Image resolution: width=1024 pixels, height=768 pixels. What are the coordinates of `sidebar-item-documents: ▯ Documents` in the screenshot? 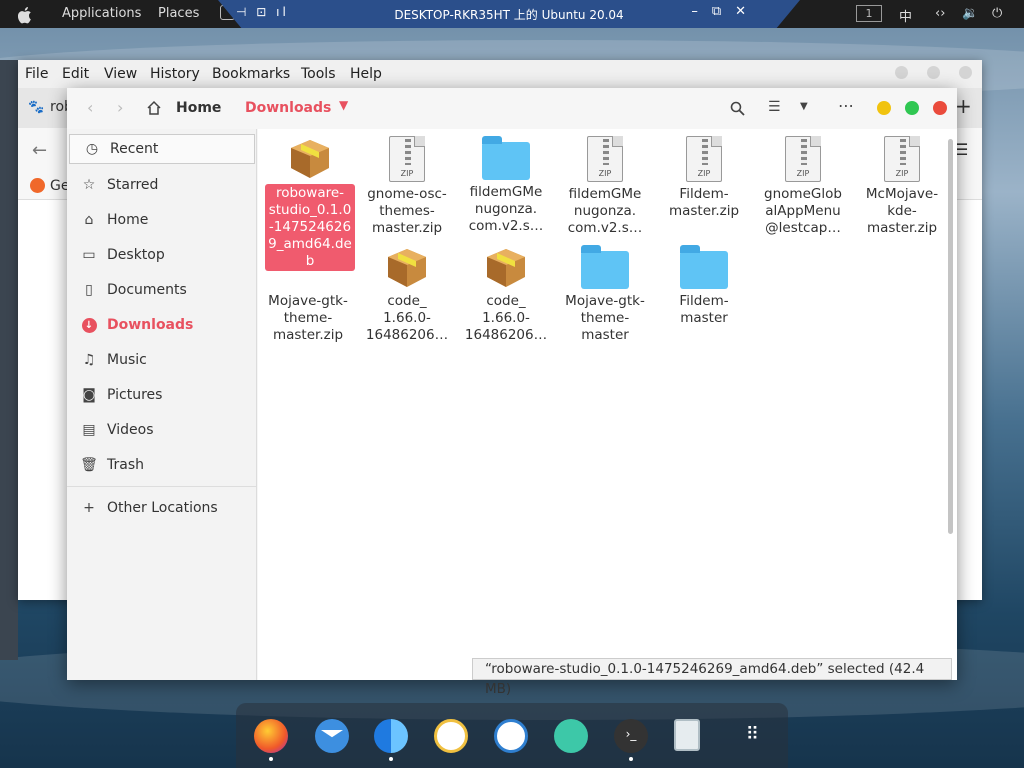 It's located at (162, 290).